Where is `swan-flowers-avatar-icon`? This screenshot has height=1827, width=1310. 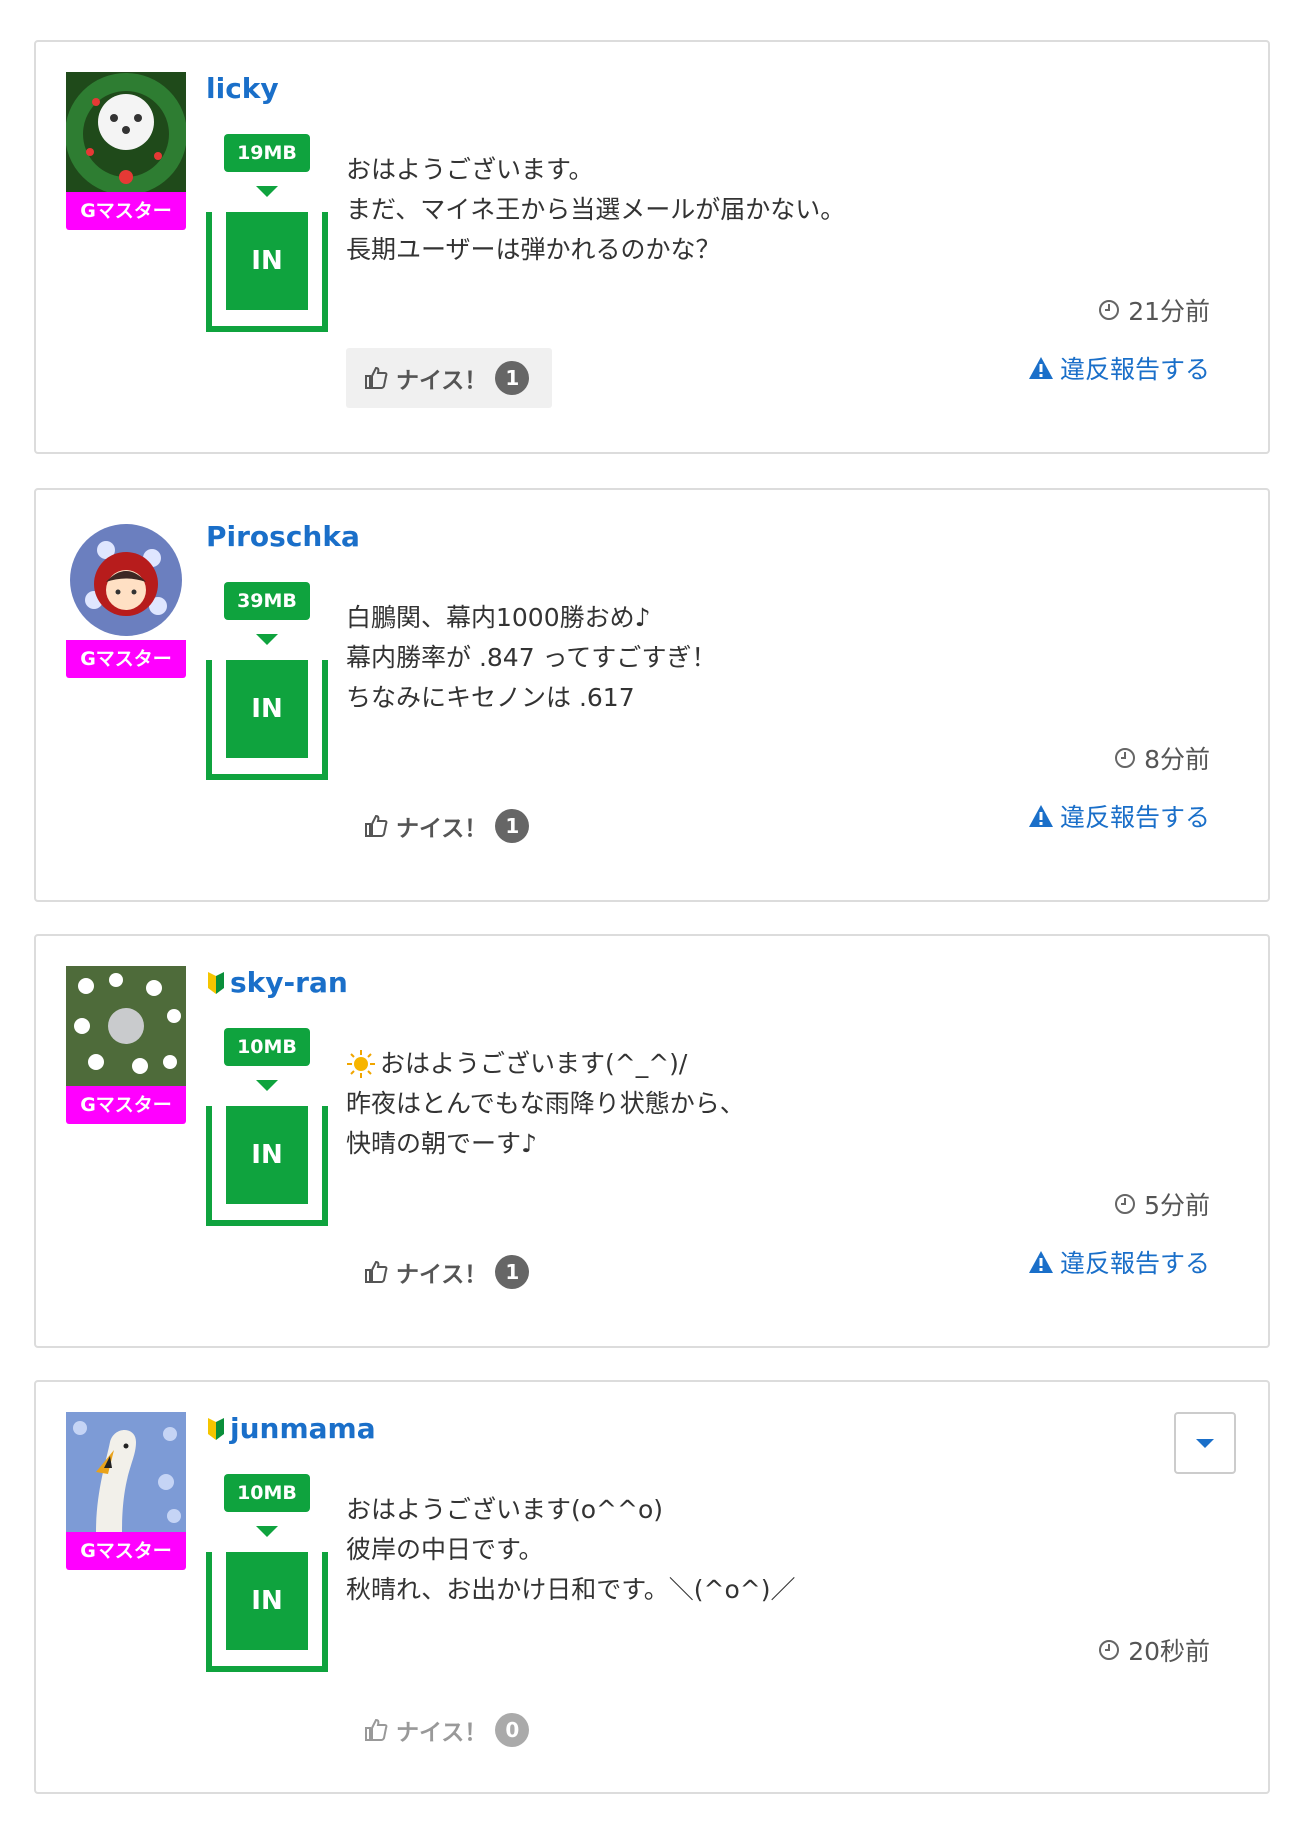
swan-flowers-avatar-icon is located at coordinates (126, 1472).